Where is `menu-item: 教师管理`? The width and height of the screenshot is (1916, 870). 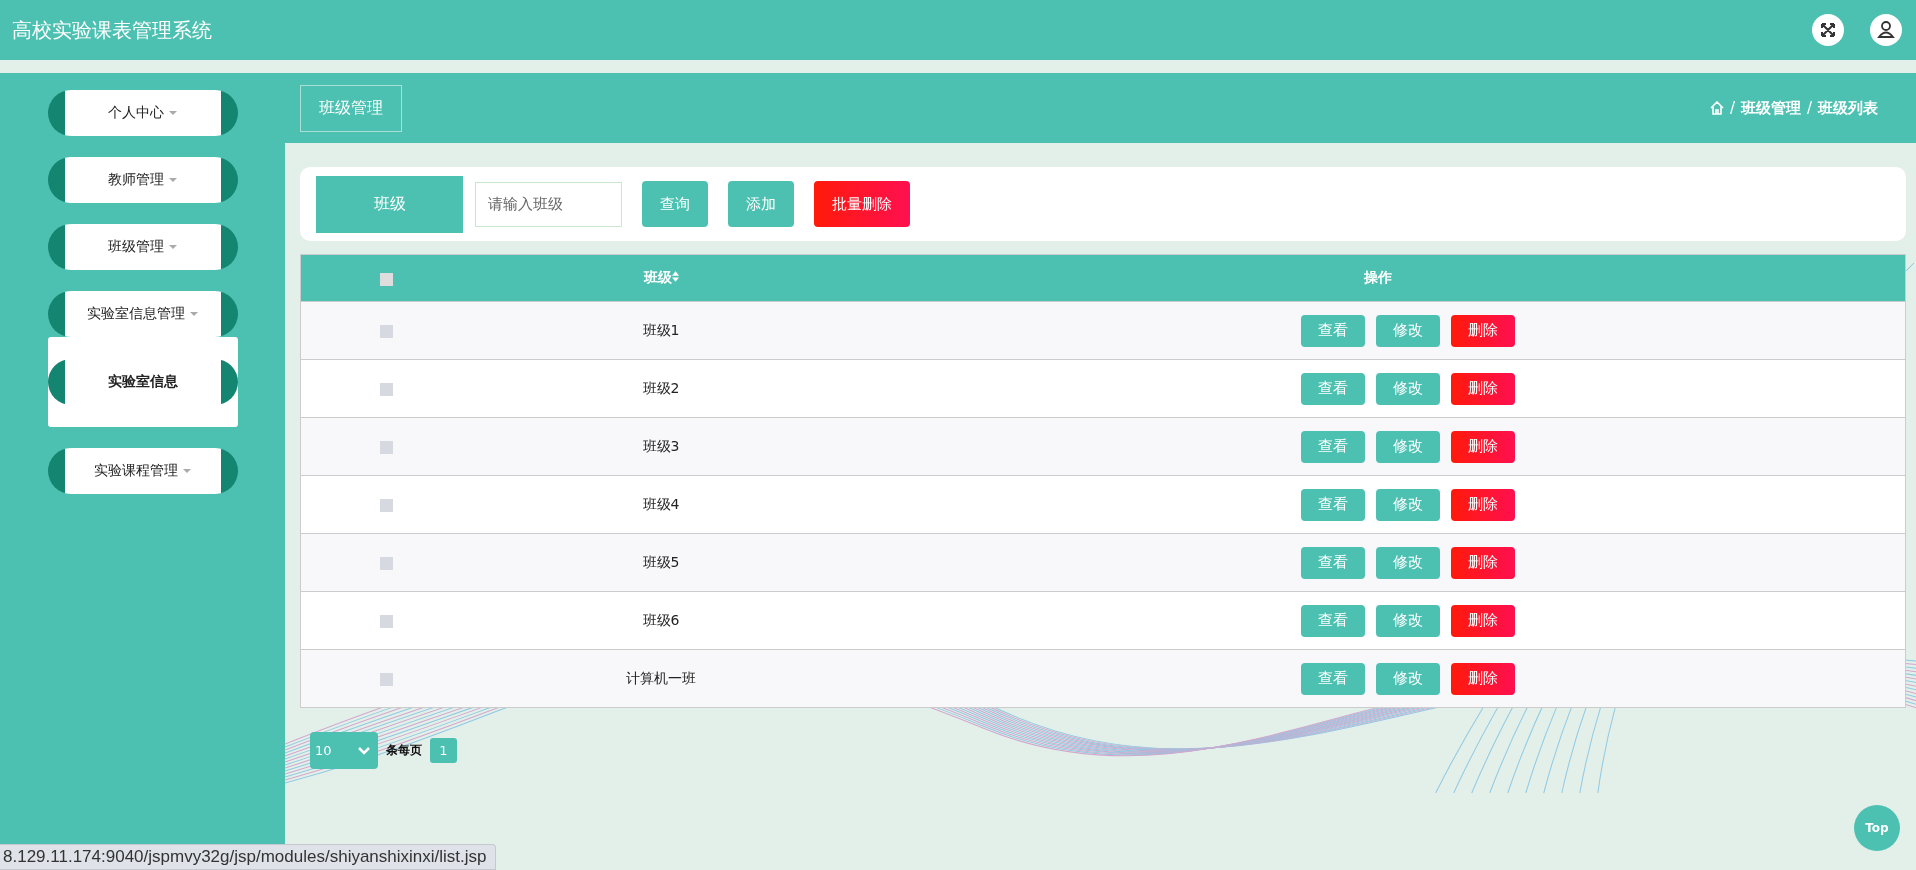
menu-item: 教师管理 is located at coordinates (142, 180).